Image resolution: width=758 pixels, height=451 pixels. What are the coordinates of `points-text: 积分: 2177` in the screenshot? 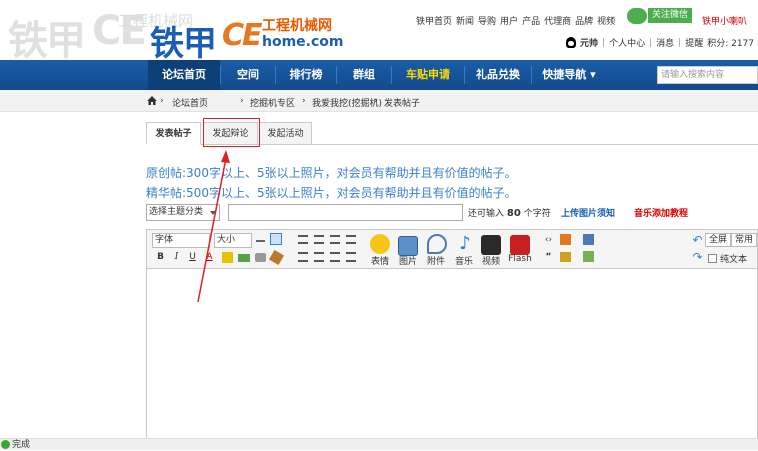 It's located at (731, 44).